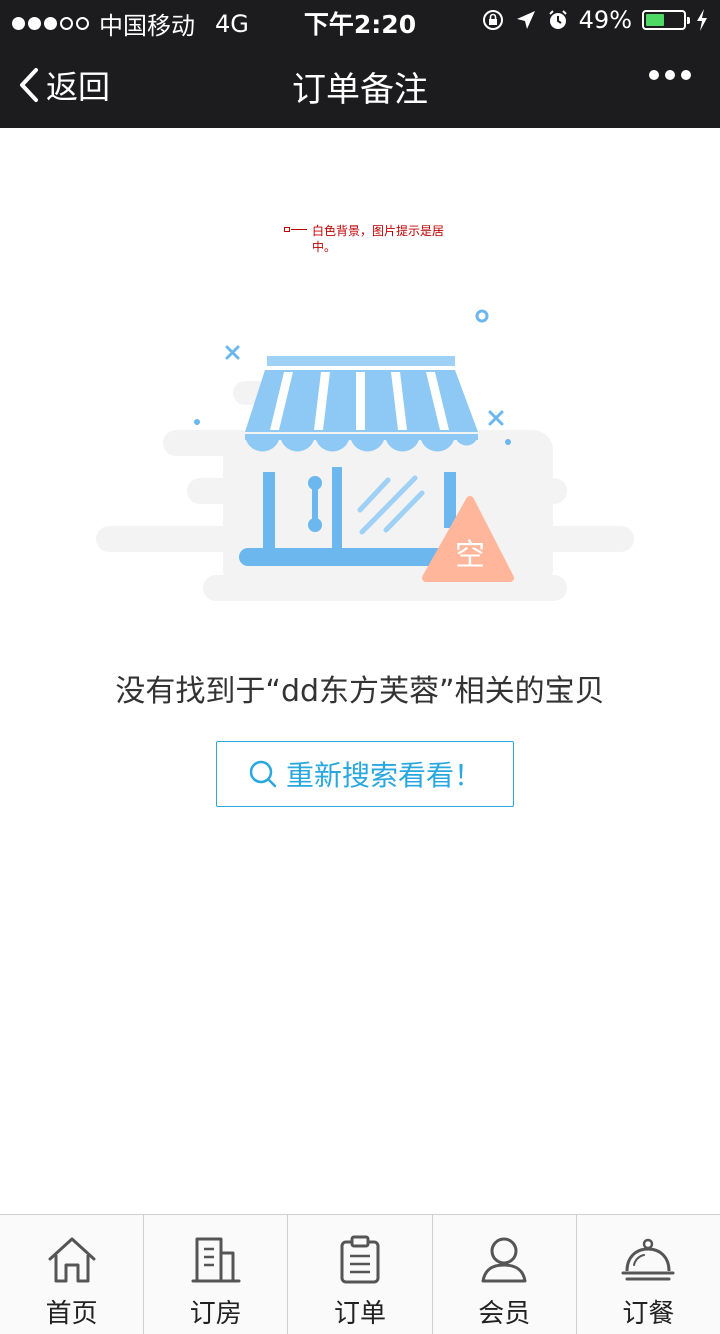 This screenshot has height=1334, width=720. What do you see at coordinates (215, 1314) in the screenshot?
I see `tab-book-room-label: 订房` at bounding box center [215, 1314].